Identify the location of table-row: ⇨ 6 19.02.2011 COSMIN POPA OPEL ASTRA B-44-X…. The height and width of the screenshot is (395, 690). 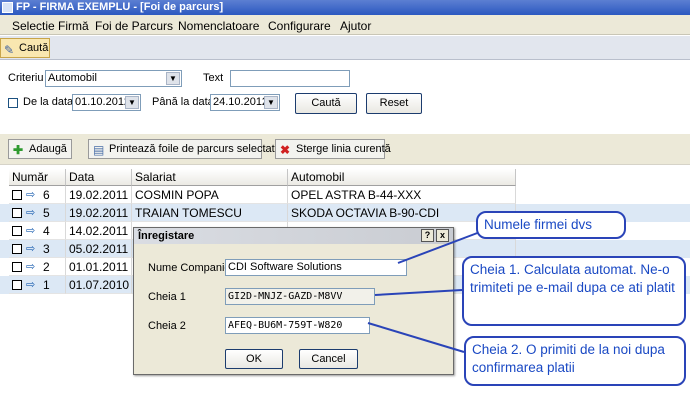
(345, 195).